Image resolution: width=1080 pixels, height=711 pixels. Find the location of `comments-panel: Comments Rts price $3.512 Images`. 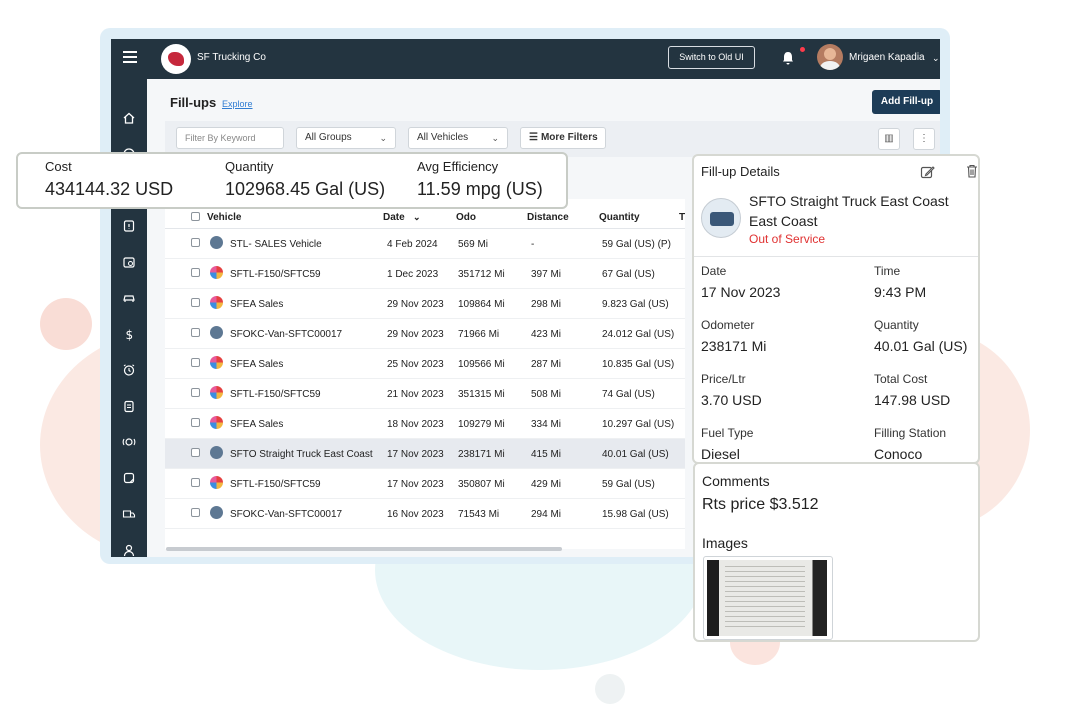

comments-panel: Comments Rts price $3.512 Images is located at coordinates (836, 552).